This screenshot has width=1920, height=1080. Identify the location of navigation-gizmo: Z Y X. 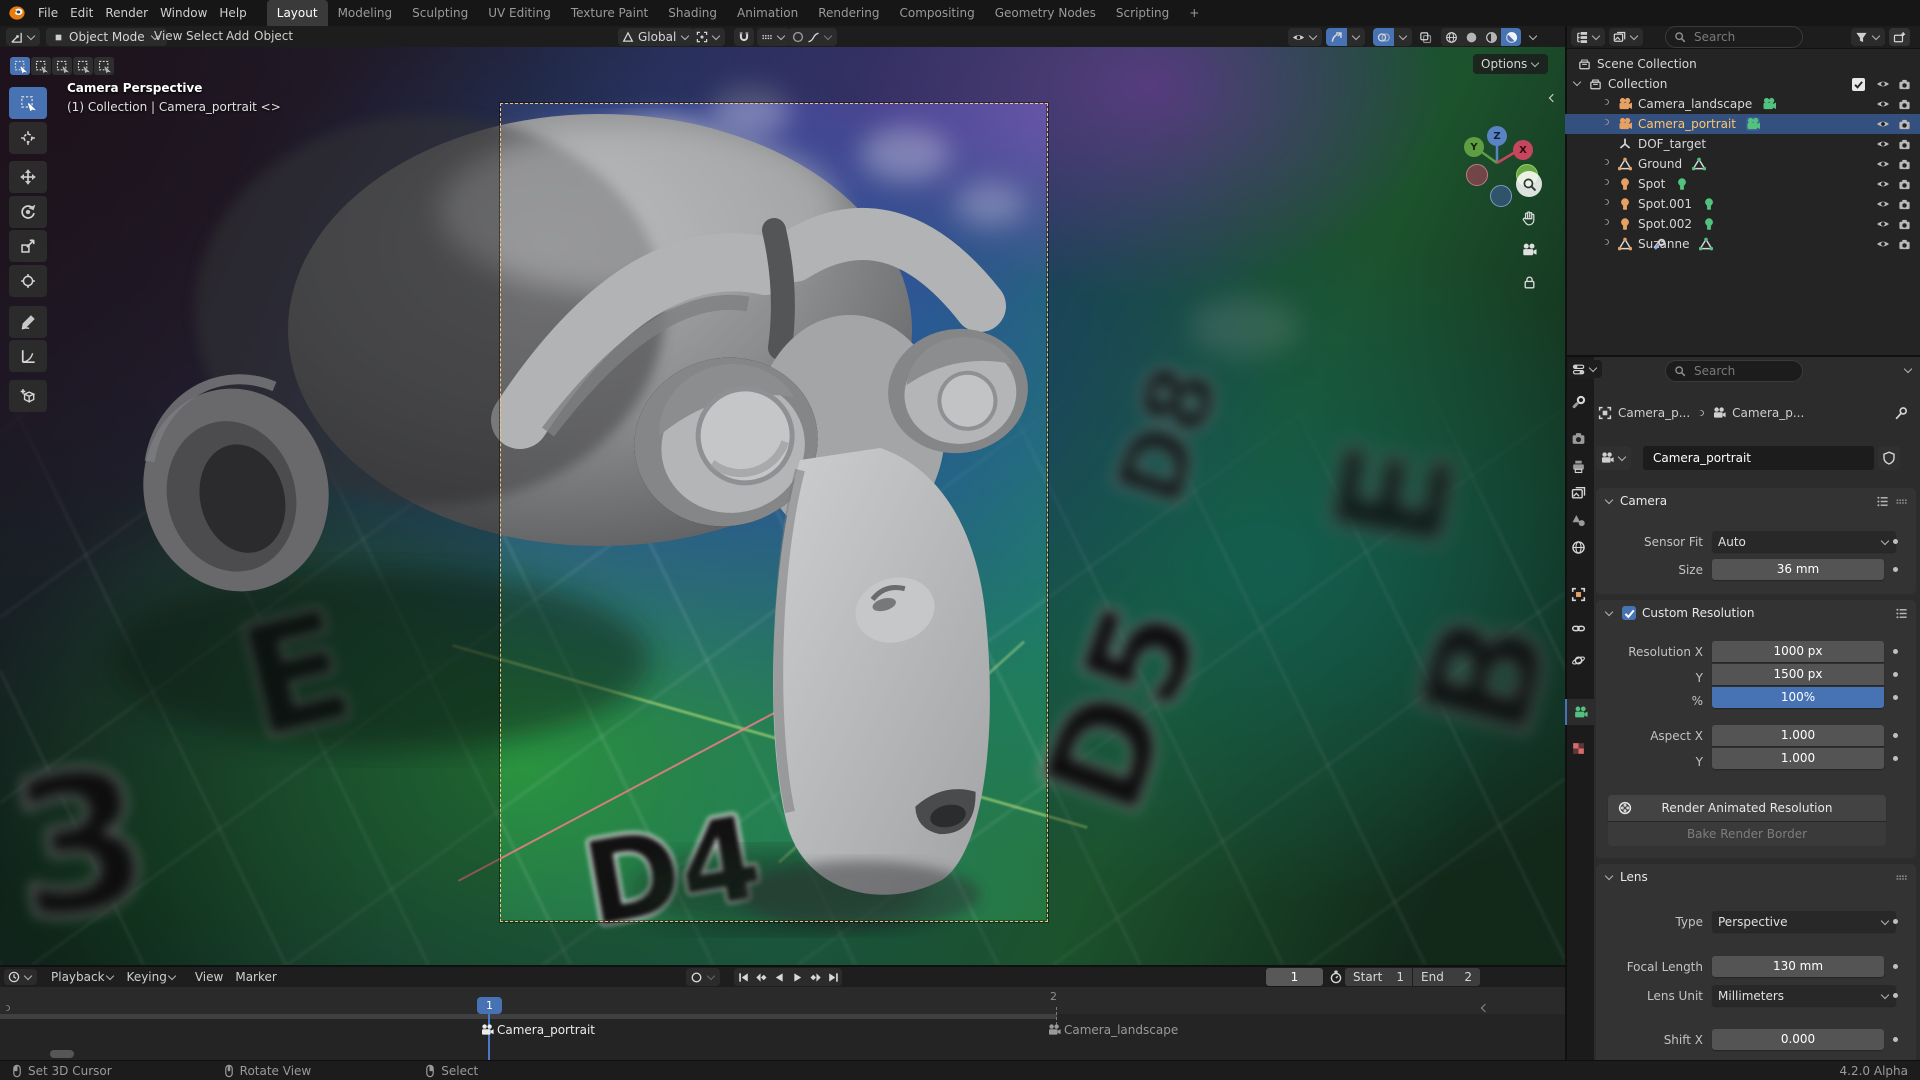
(1498, 144).